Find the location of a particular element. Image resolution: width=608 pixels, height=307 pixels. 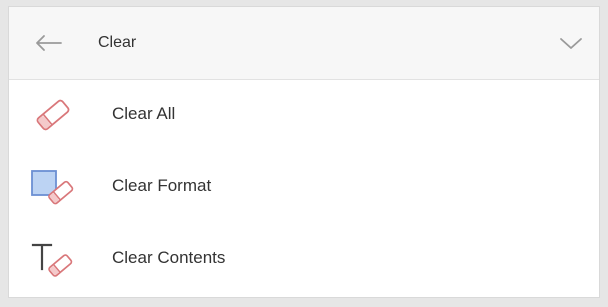

chevron-down-icon is located at coordinates (571, 43).